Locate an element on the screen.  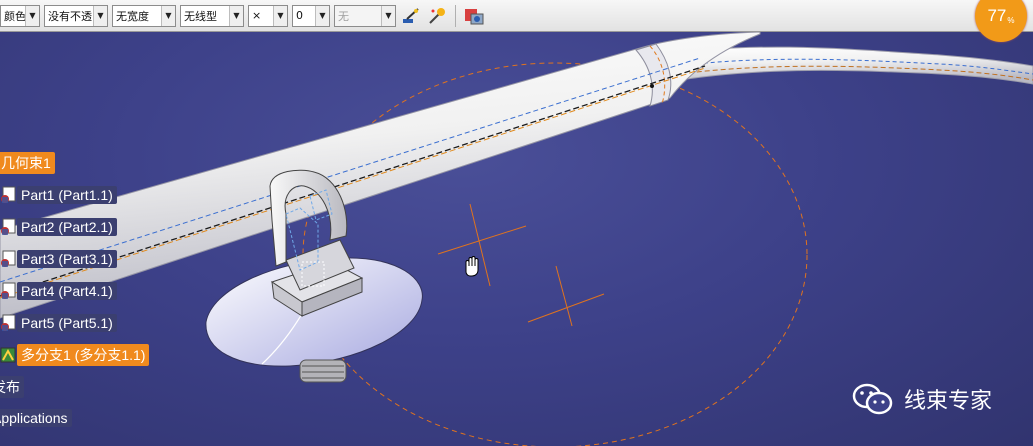
tree-item-part3: Part3 (Part3.1) is located at coordinates (58, 259).